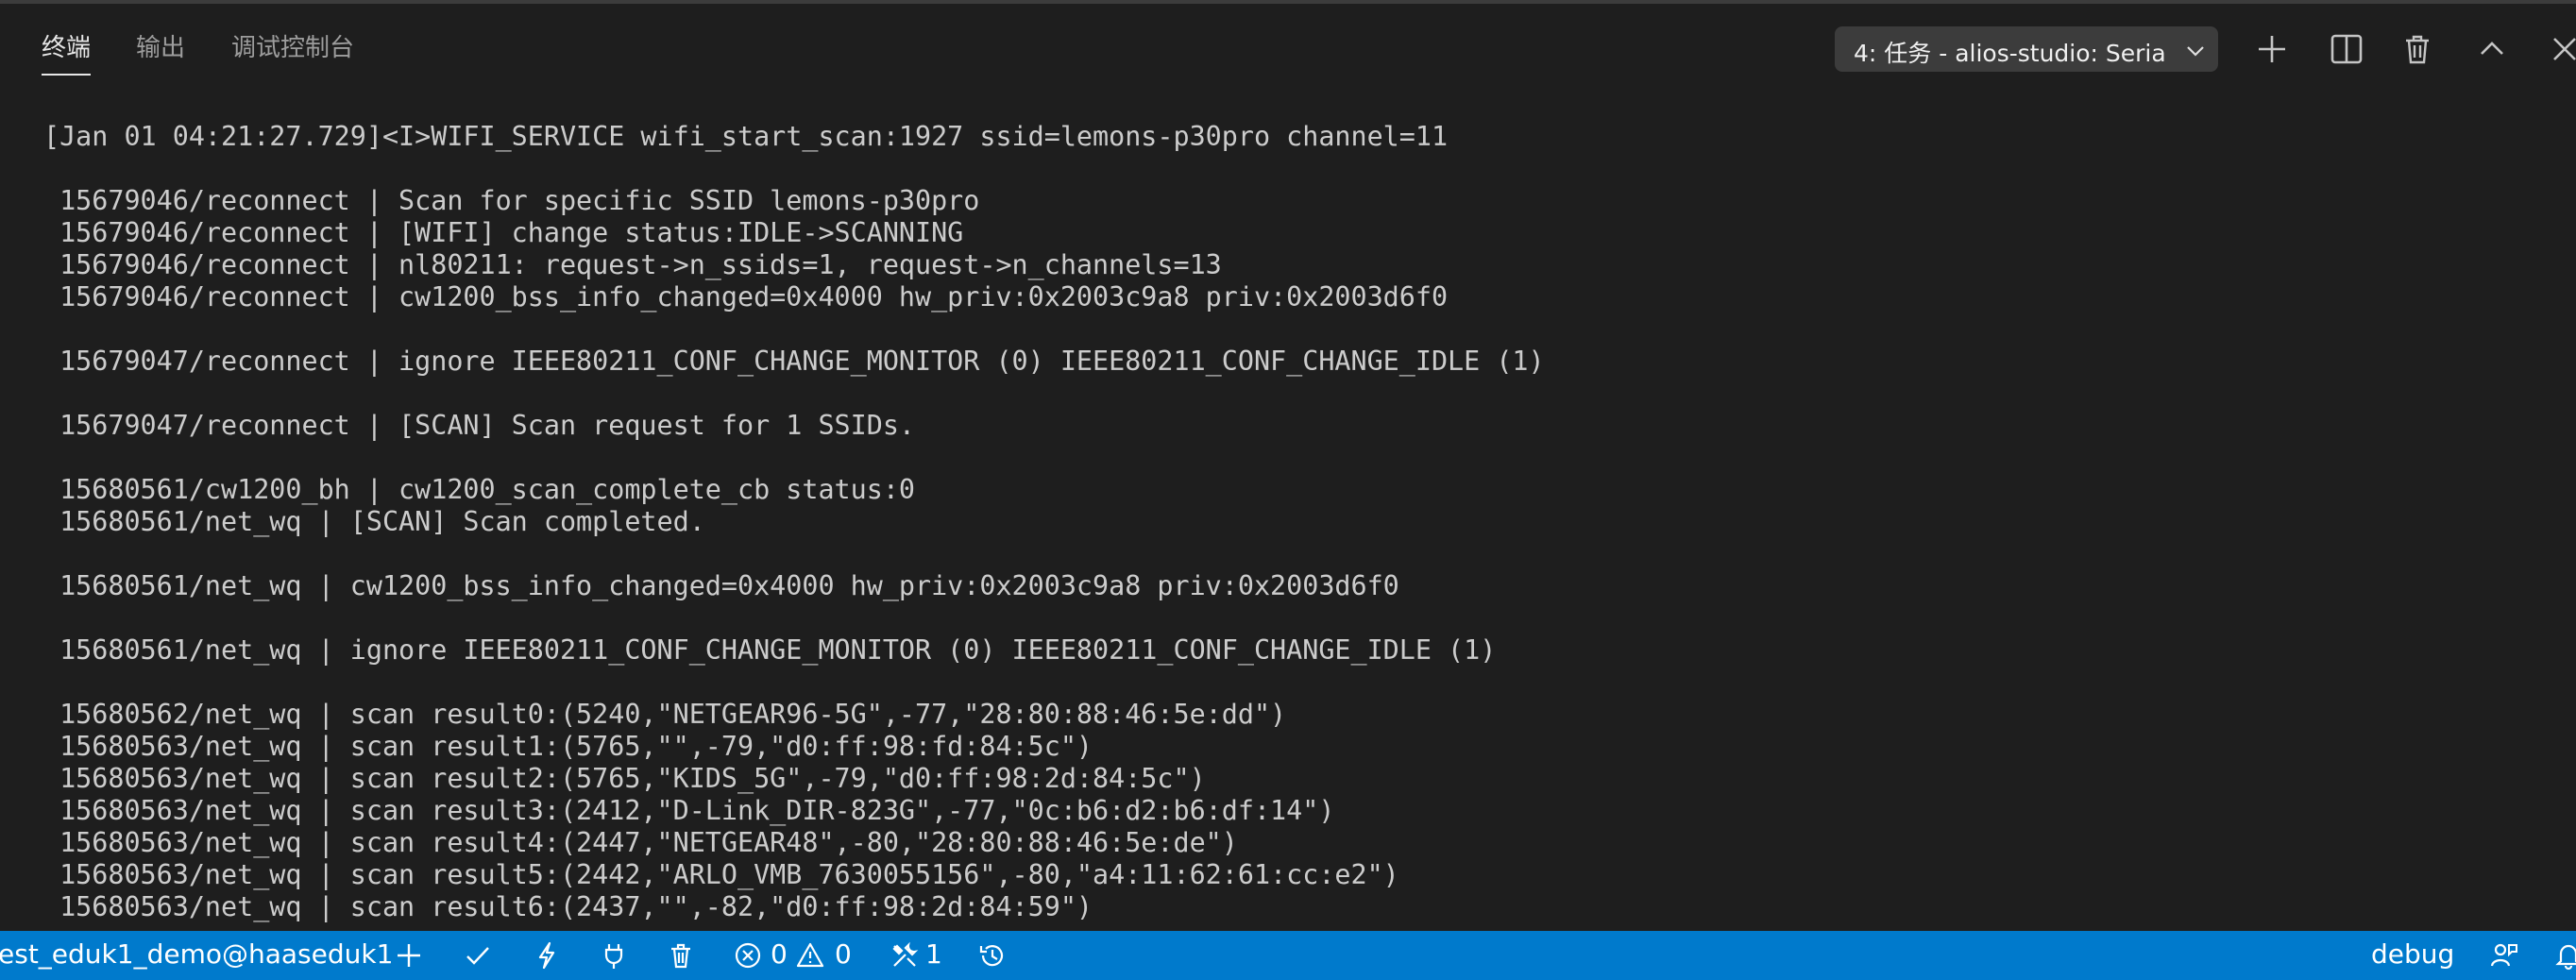  Describe the element at coordinates (614, 956) in the screenshot. I see `plug-icon` at that location.